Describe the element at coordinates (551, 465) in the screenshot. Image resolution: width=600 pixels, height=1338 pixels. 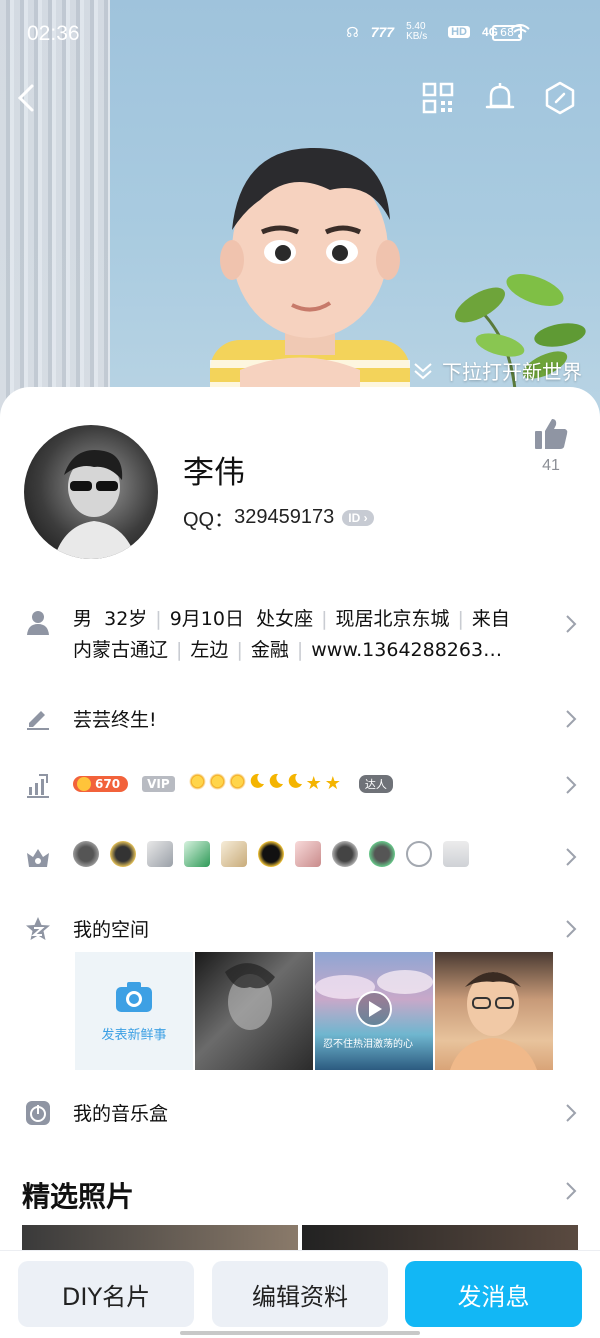
I see `like-count: 41` at that location.